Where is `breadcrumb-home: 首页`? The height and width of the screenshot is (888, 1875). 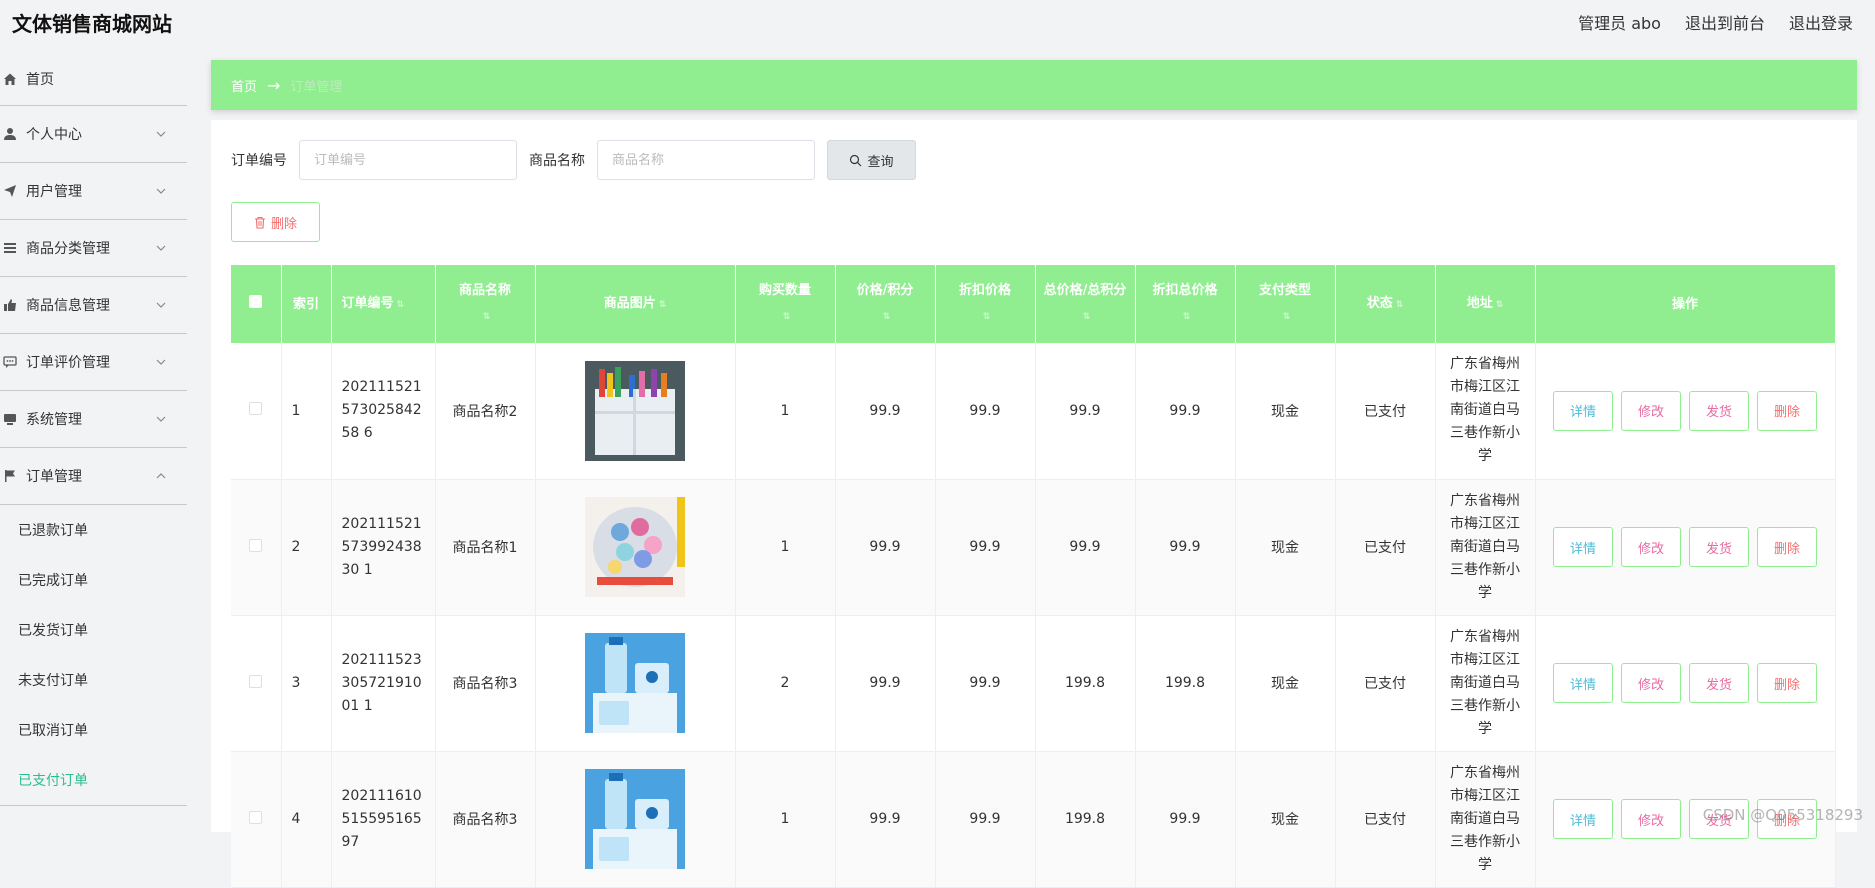 breadcrumb-home: 首页 is located at coordinates (244, 85).